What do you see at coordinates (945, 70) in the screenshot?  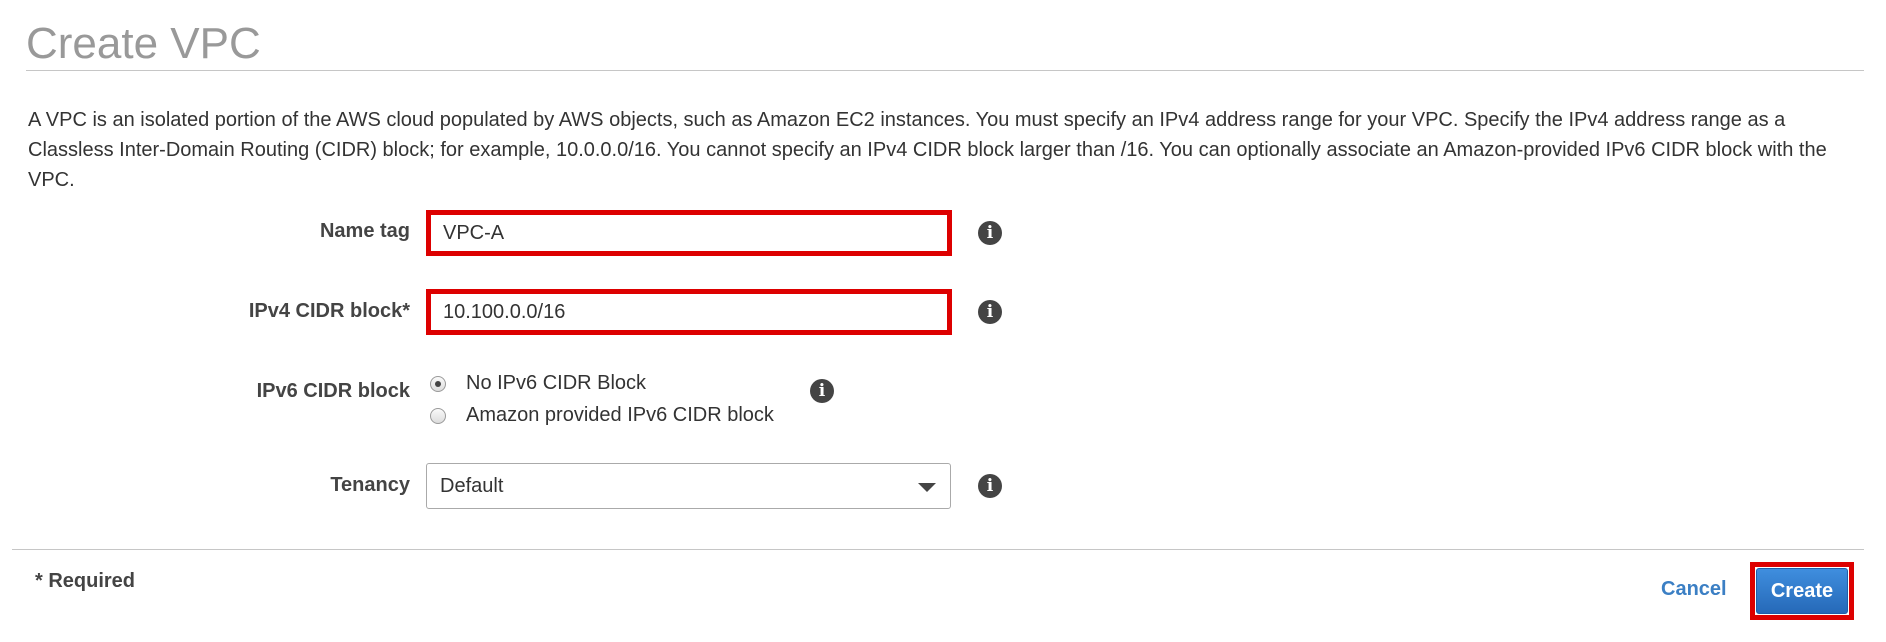 I see `title-divider` at bounding box center [945, 70].